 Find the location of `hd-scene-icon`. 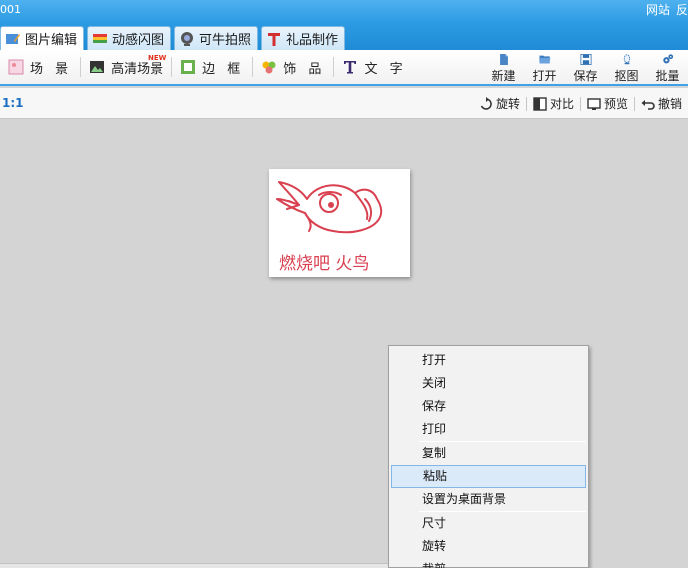

hd-scene-icon is located at coordinates (97, 67).